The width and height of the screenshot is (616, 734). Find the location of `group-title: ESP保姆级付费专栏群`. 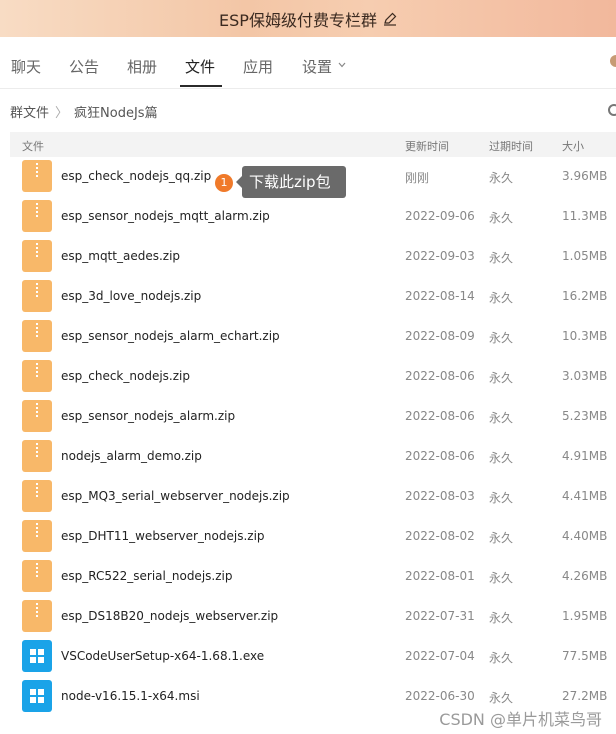

group-title: ESP保姆级付费专栏群 is located at coordinates (298, 20).